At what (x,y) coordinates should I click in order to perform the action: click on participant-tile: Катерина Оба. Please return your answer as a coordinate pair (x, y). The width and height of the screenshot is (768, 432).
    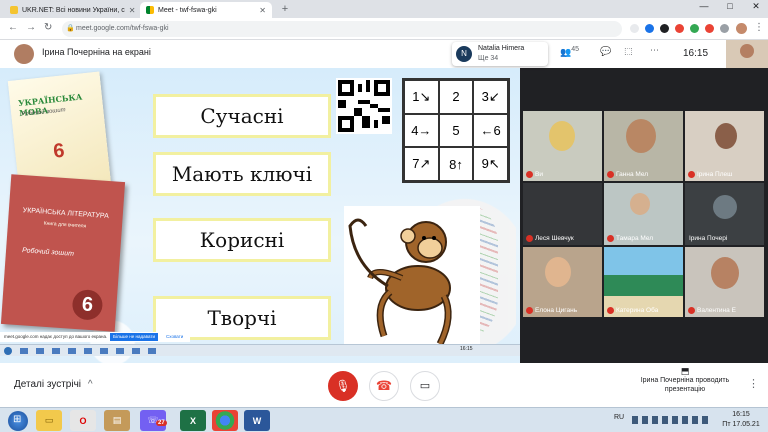
    Looking at the image, I should click on (643, 282).